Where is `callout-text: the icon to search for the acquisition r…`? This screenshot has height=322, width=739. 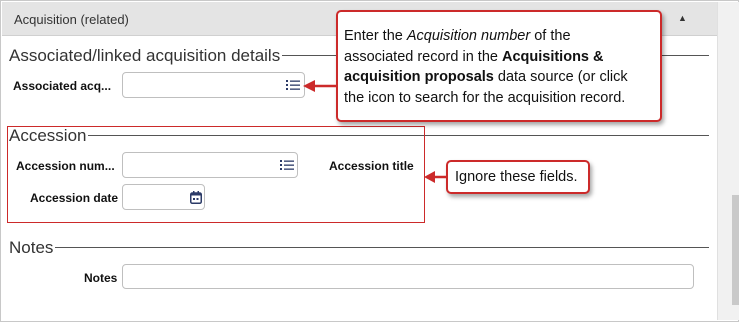 callout-text: the icon to search for the acquisition r… is located at coordinates (485, 97).